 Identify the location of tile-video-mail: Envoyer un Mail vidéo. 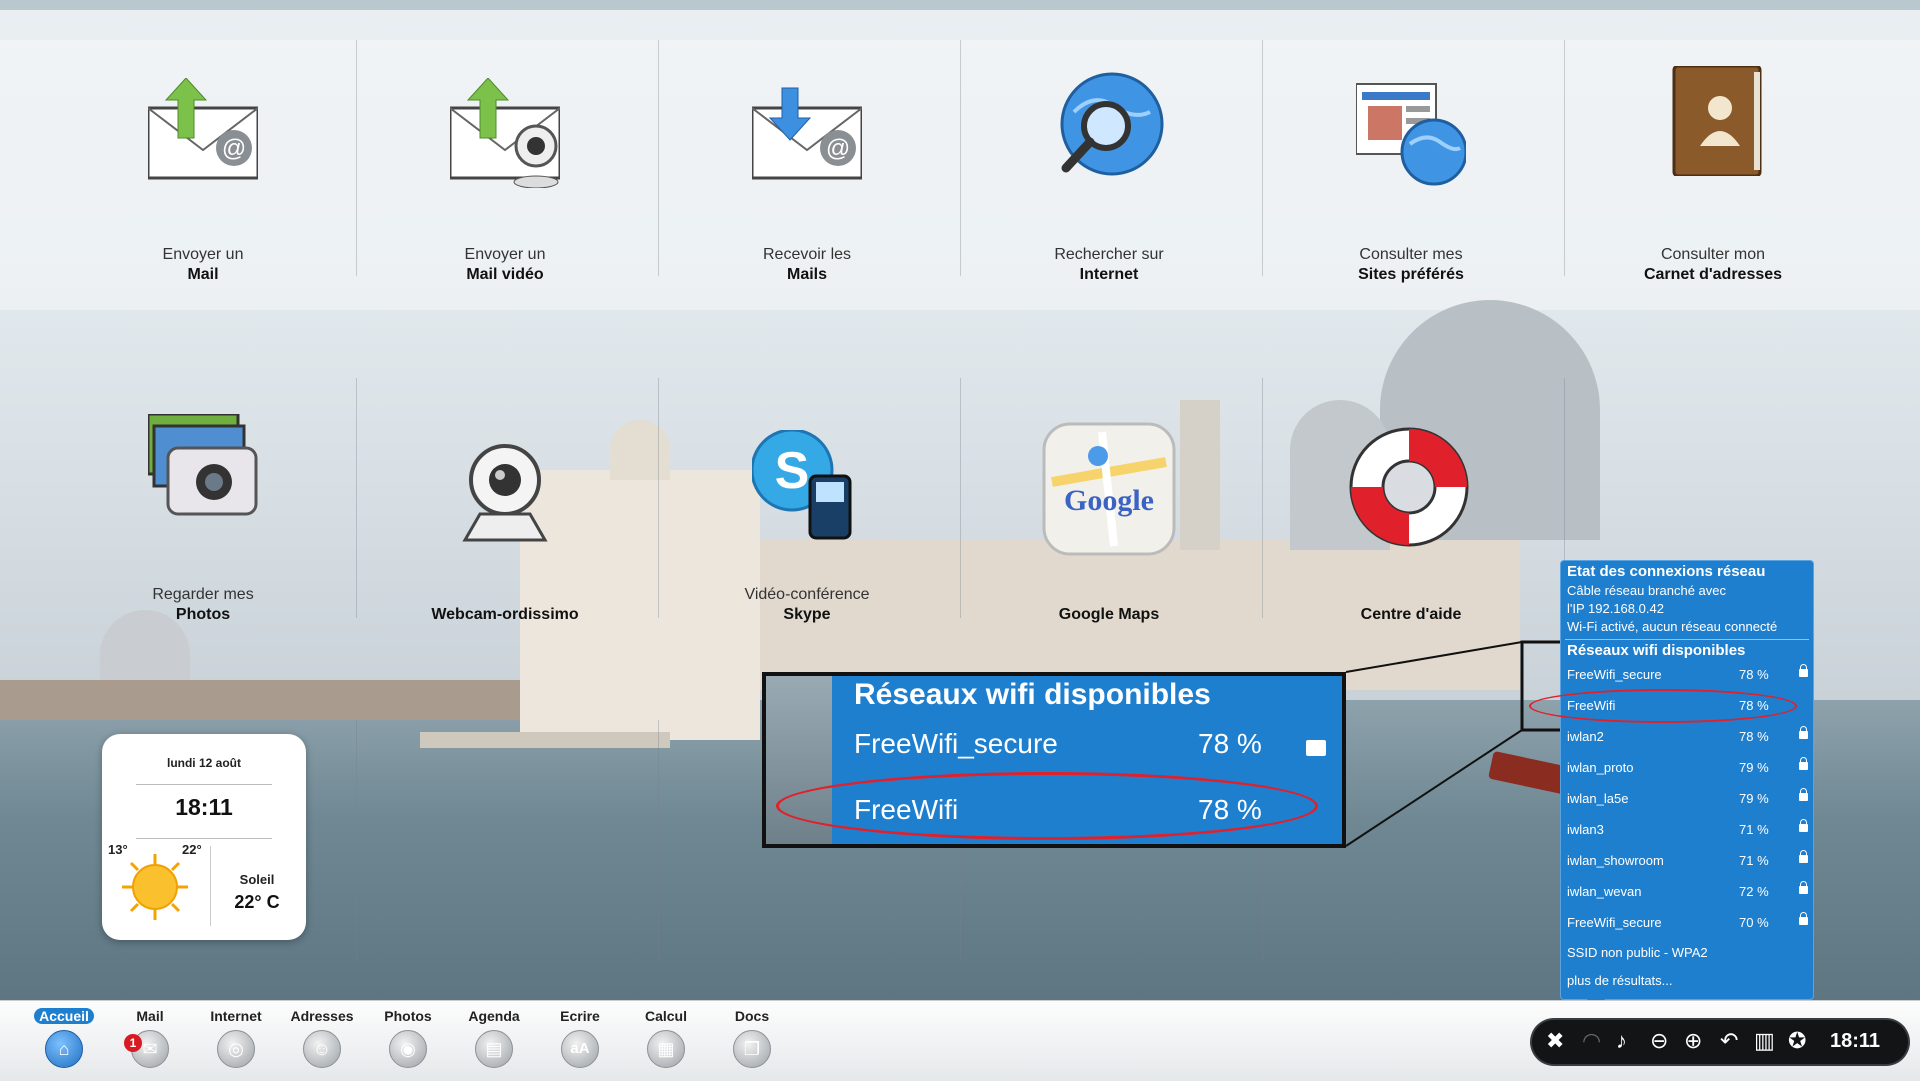
(505, 170).